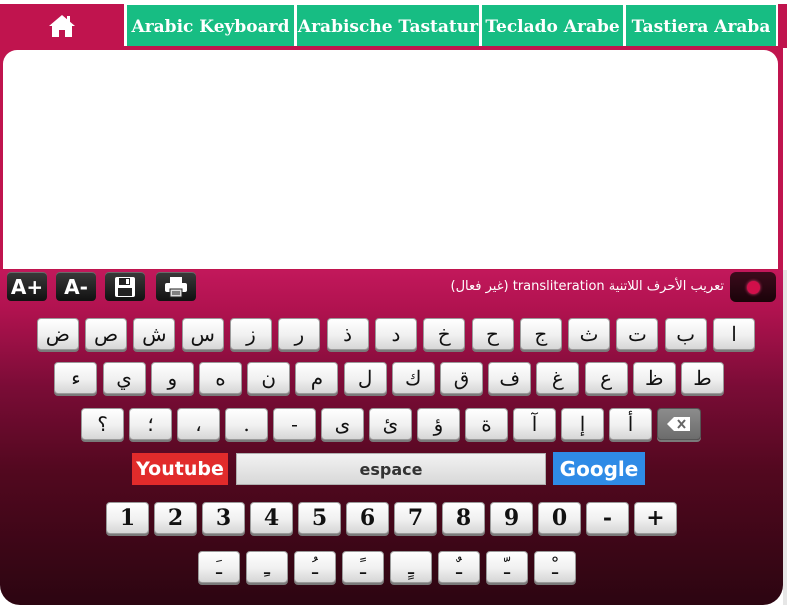  I want to click on key-ب: ب, so click(685, 334).